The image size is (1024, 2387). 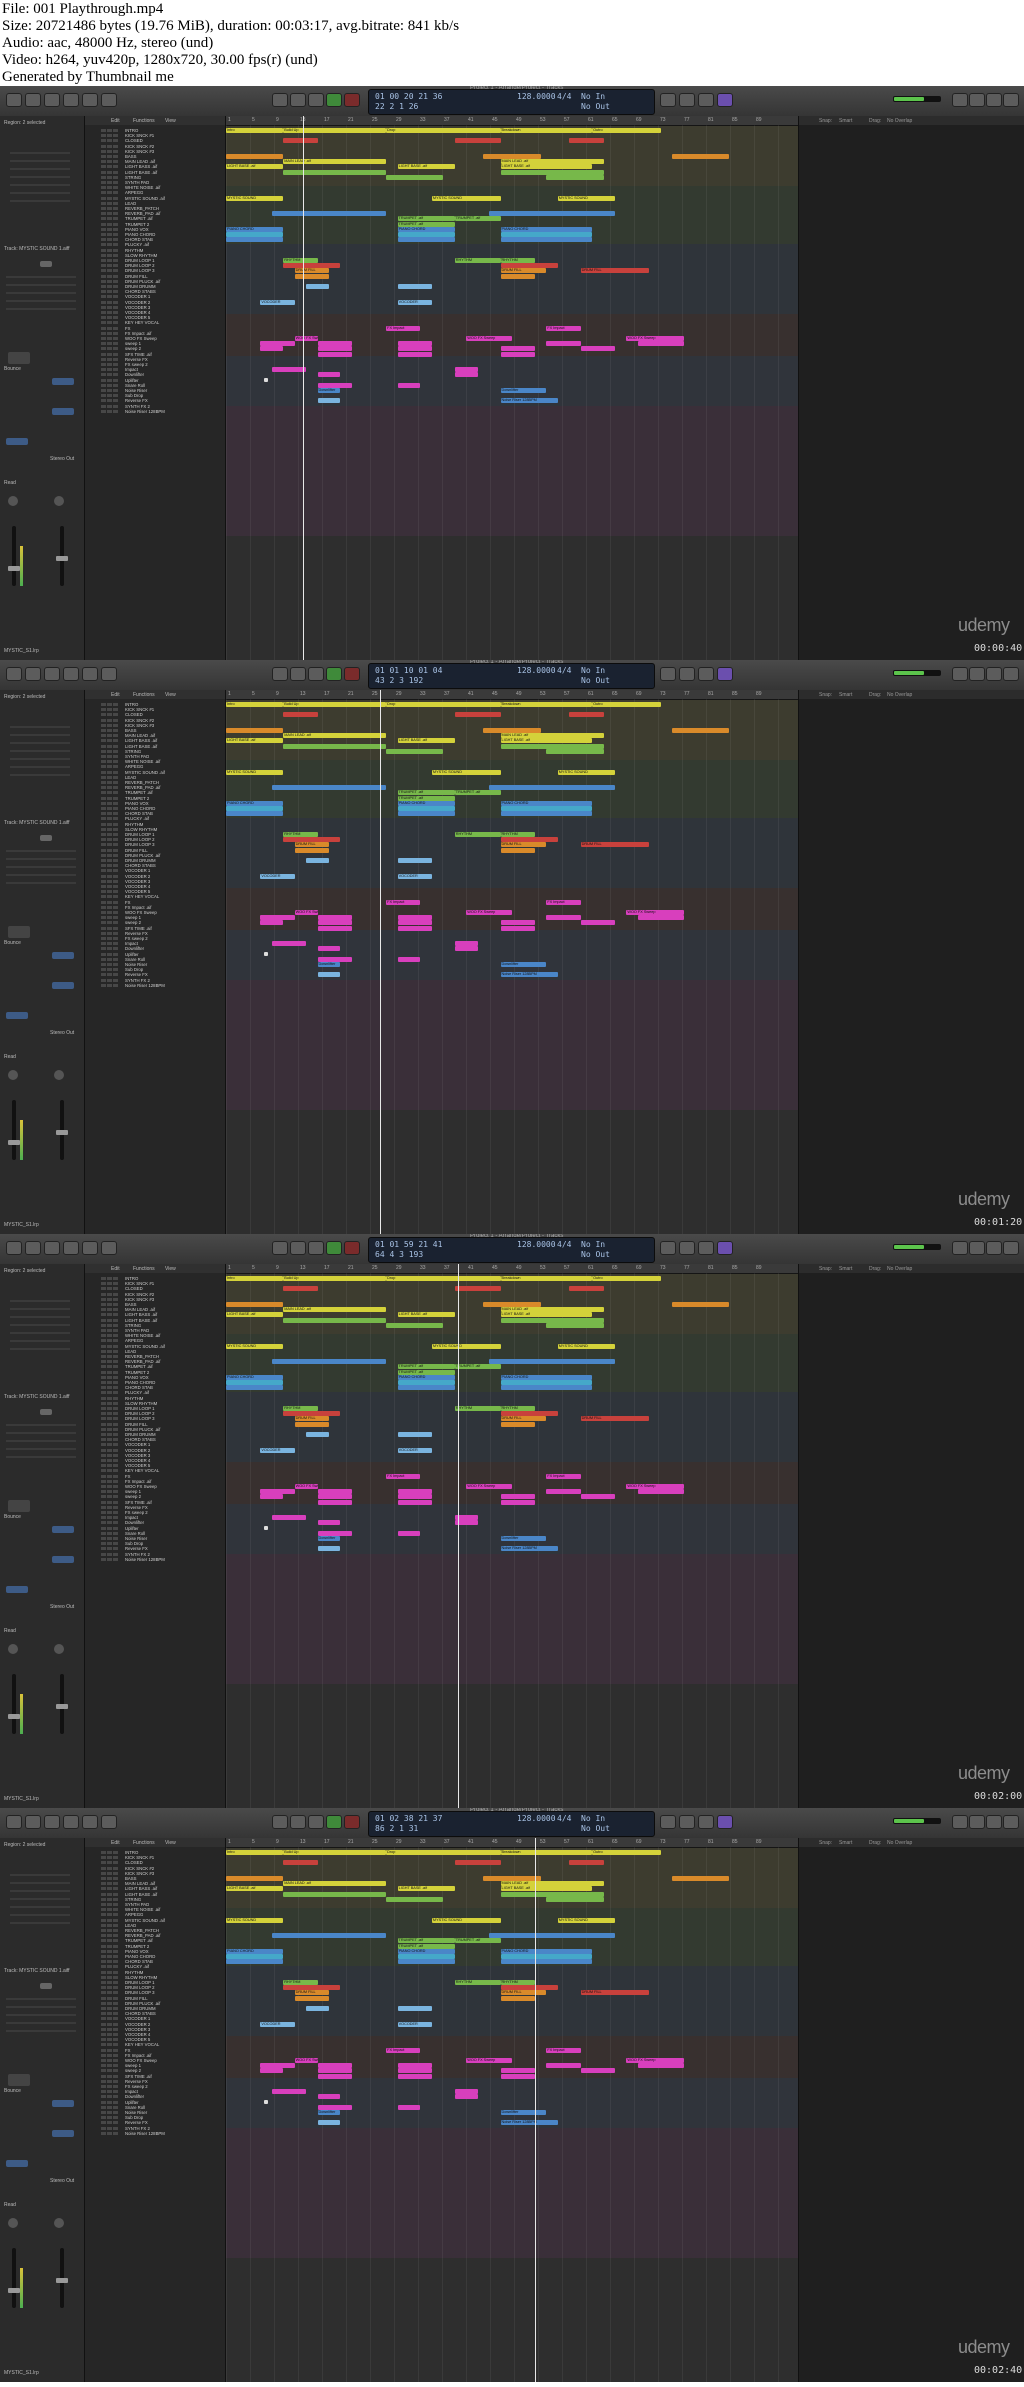 I want to click on audio-region: Breakdown, so click(x=546, y=704).